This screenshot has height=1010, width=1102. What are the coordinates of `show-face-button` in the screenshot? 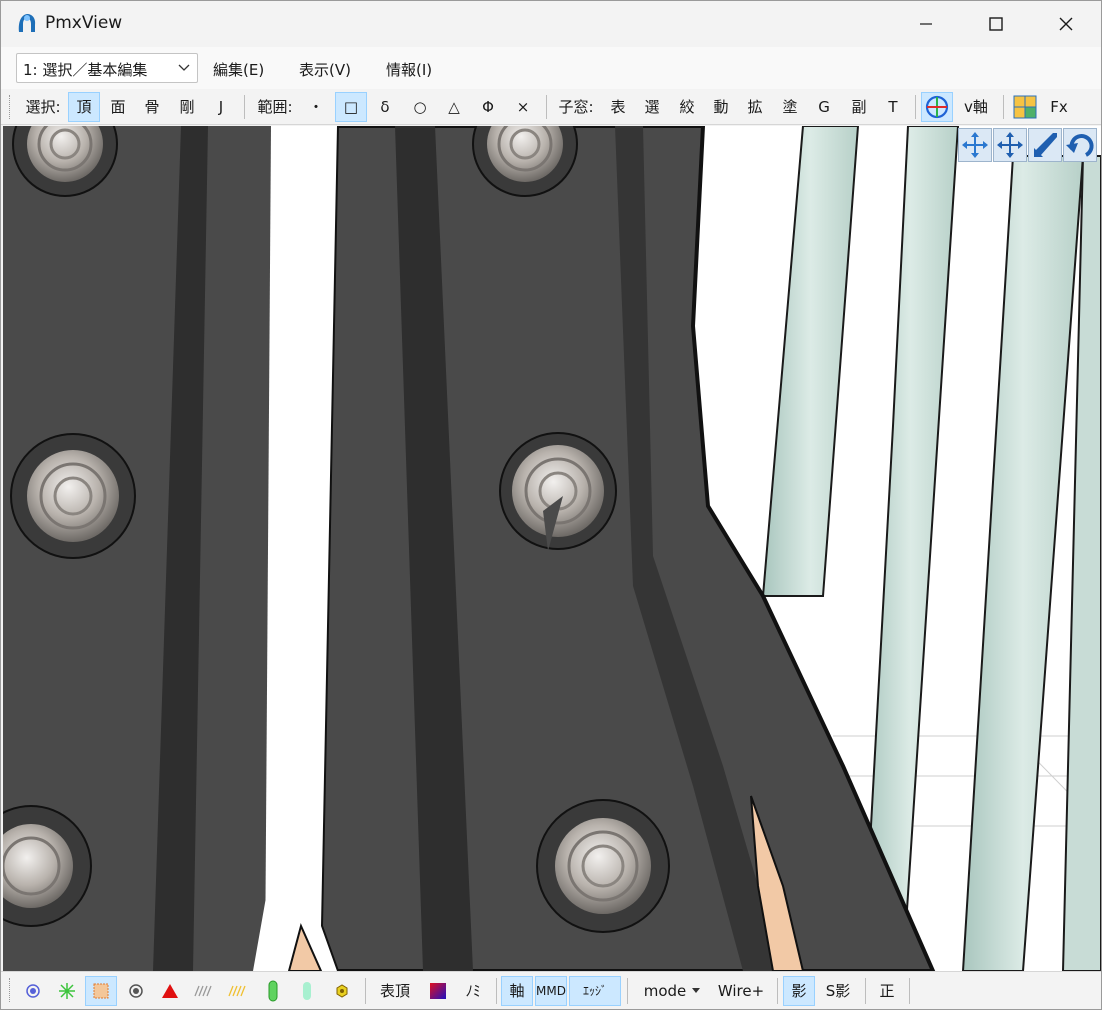 It's located at (170, 991).